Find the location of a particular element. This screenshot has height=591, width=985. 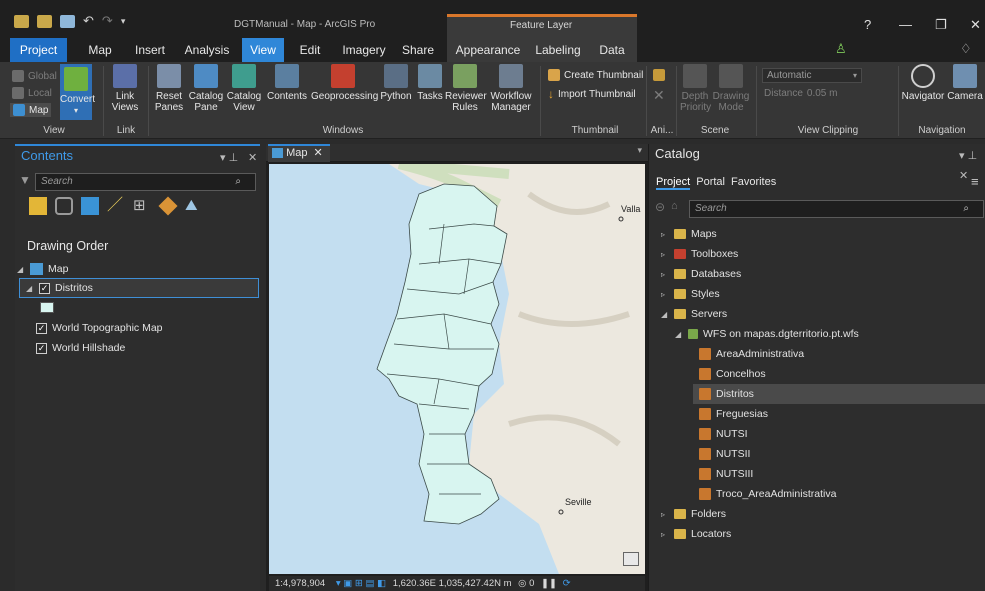

local-button: Local is located at coordinates (32, 93).